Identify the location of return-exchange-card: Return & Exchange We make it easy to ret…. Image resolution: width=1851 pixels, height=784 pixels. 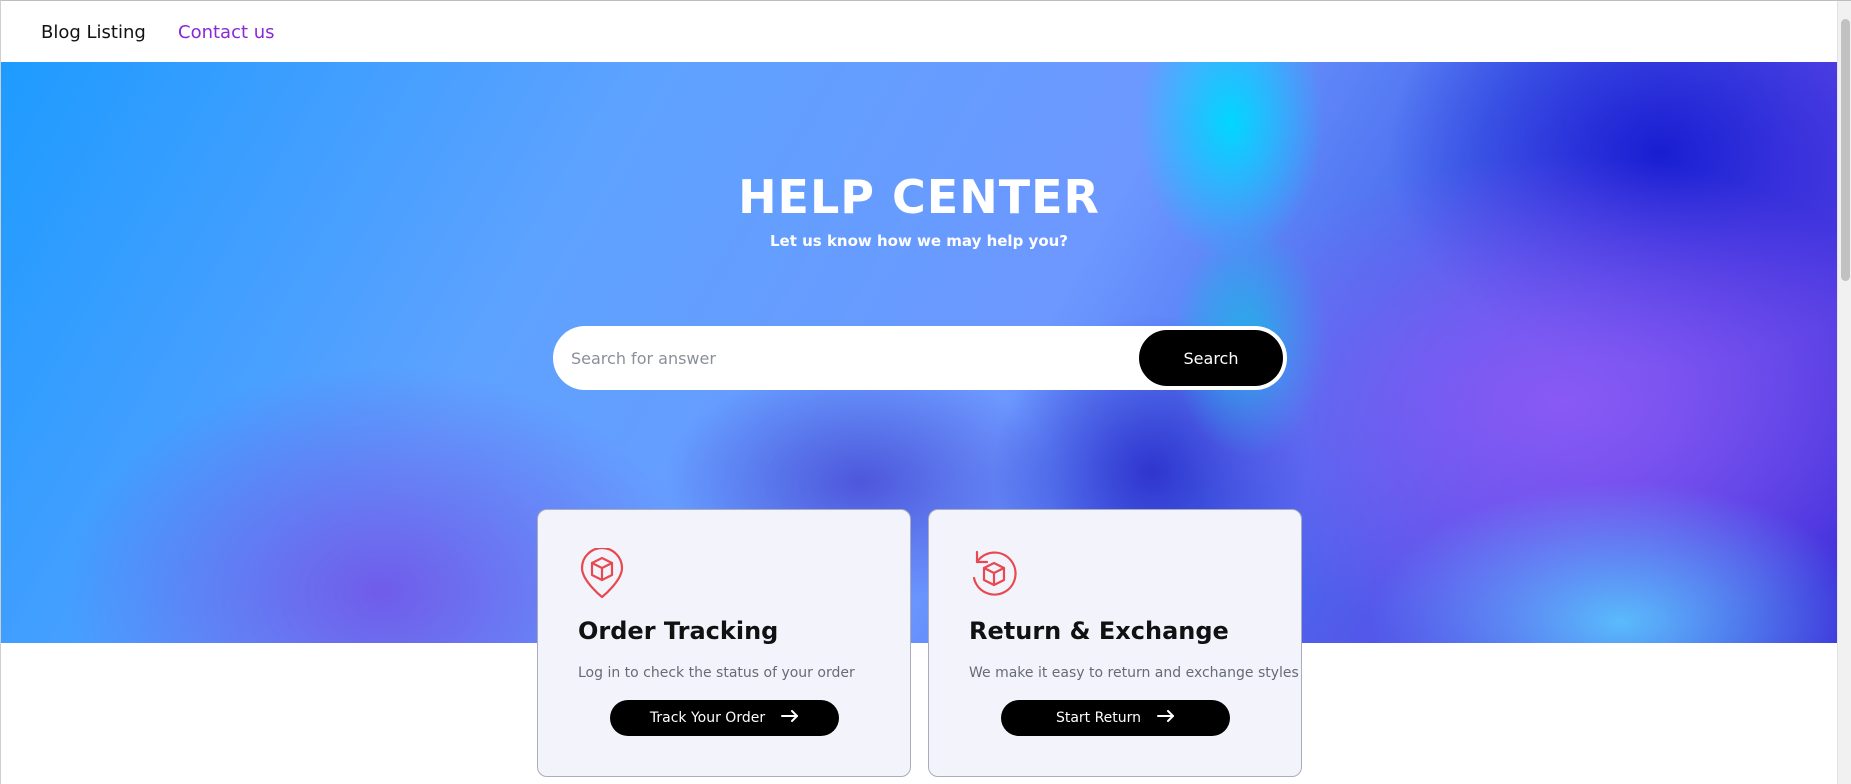
(1115, 643).